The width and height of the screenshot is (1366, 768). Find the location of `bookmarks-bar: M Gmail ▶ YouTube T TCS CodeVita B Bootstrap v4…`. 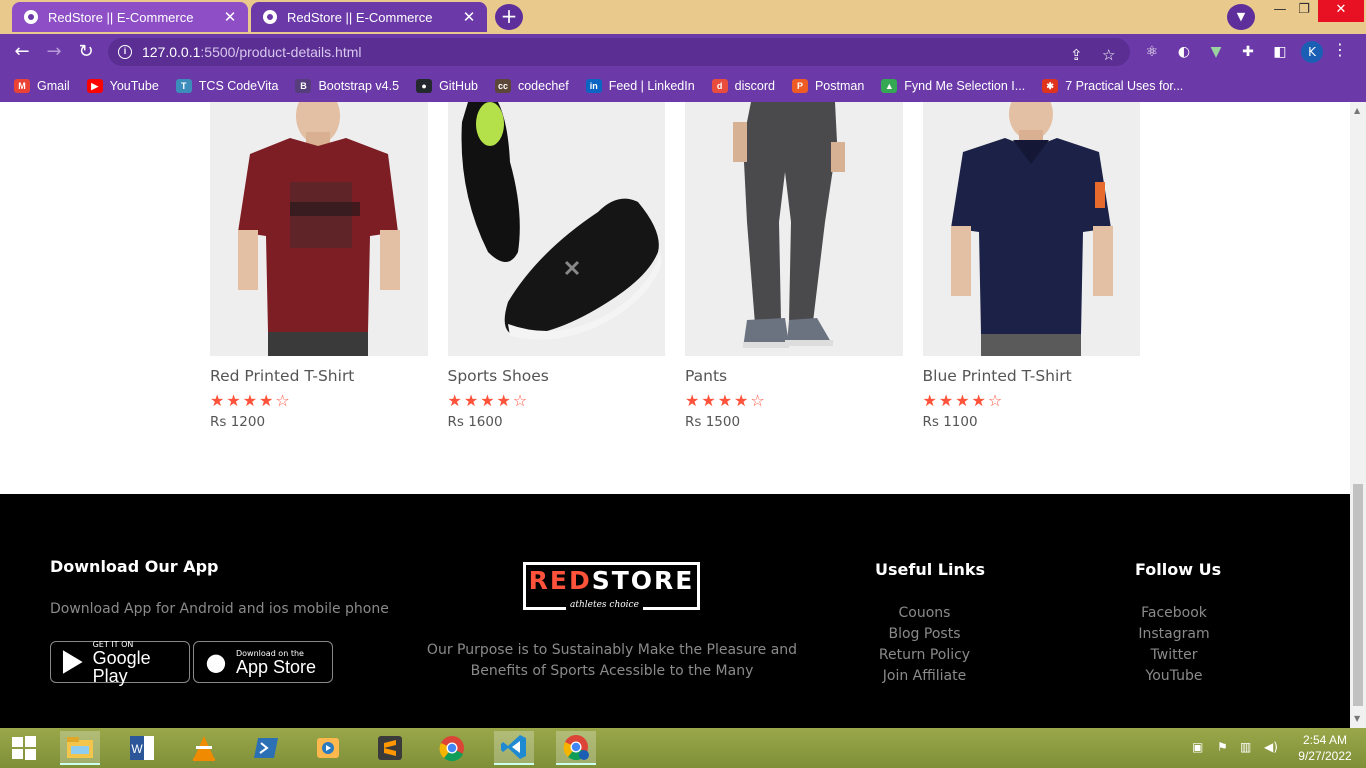

bookmarks-bar: M Gmail ▶ YouTube T TCS CodeVita B Bootstrap v4… is located at coordinates (683, 86).